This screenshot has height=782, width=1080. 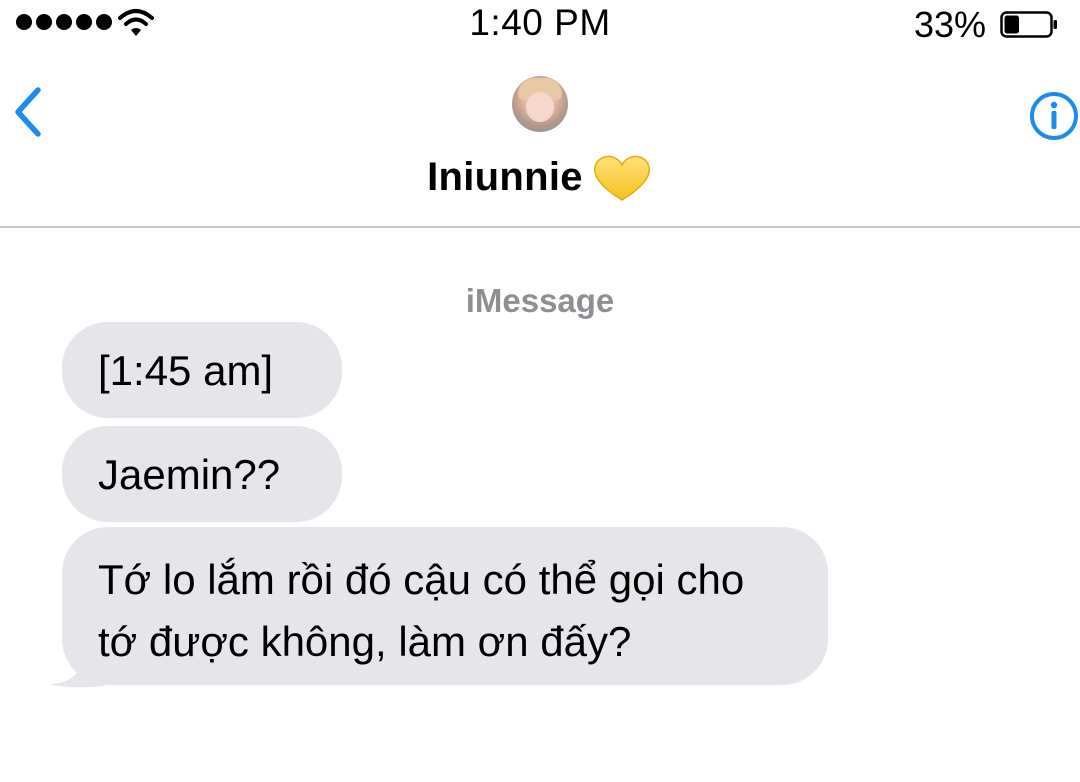 What do you see at coordinates (1028, 24) in the screenshot?
I see `battery-icon` at bounding box center [1028, 24].